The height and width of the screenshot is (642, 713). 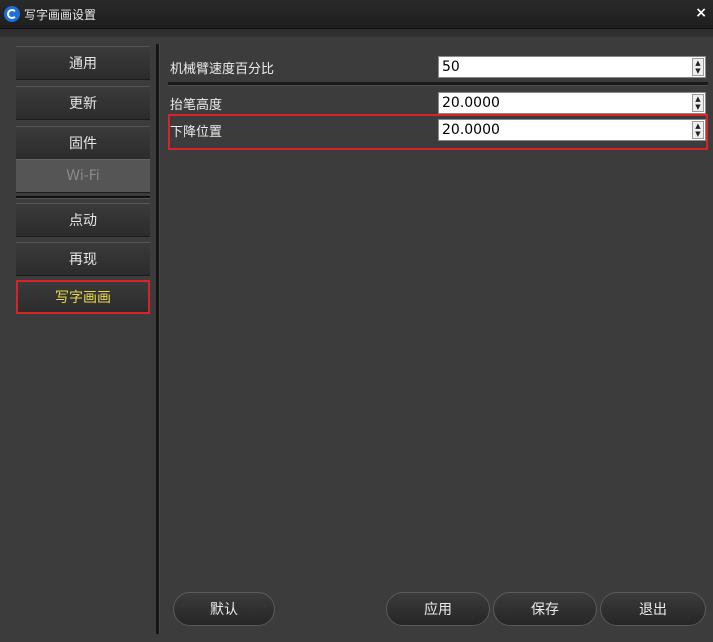 I want to click on sidebar-divider, so click(x=83, y=197).